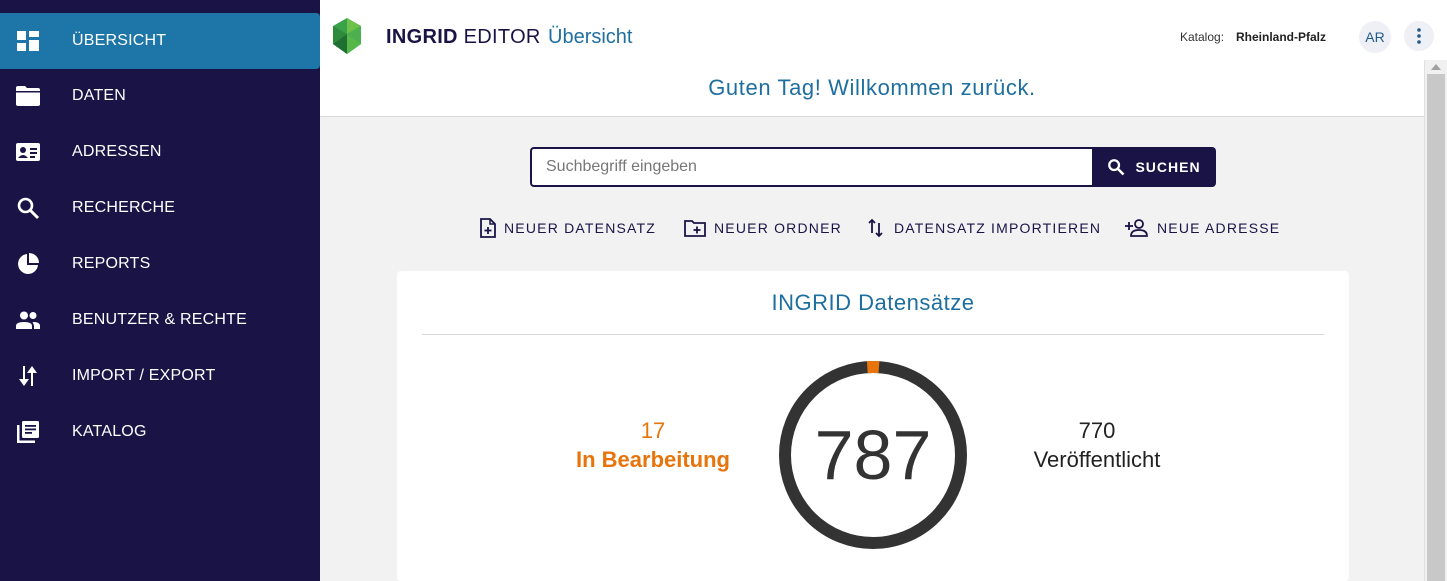 The height and width of the screenshot is (581, 1447). What do you see at coordinates (872, 87) in the screenshot?
I see `welcome-text: Guten Tag! Willkommen zurück.` at bounding box center [872, 87].